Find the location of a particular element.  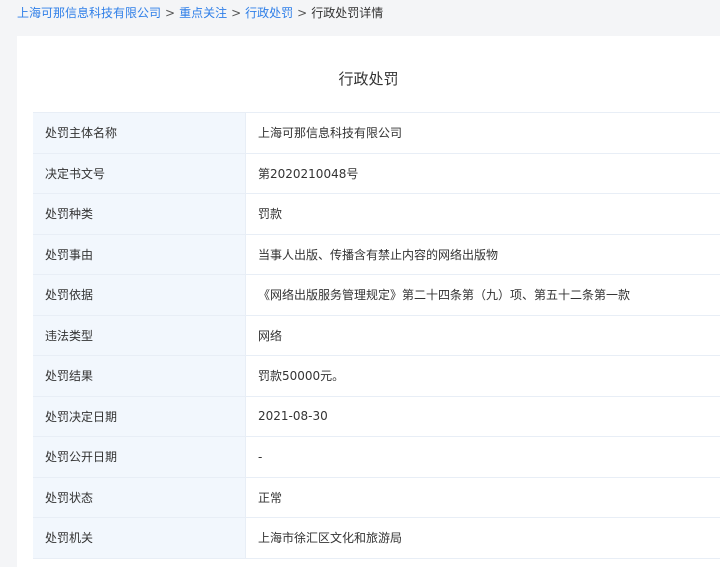

row-value: 第2020210048号 is located at coordinates (482, 173).